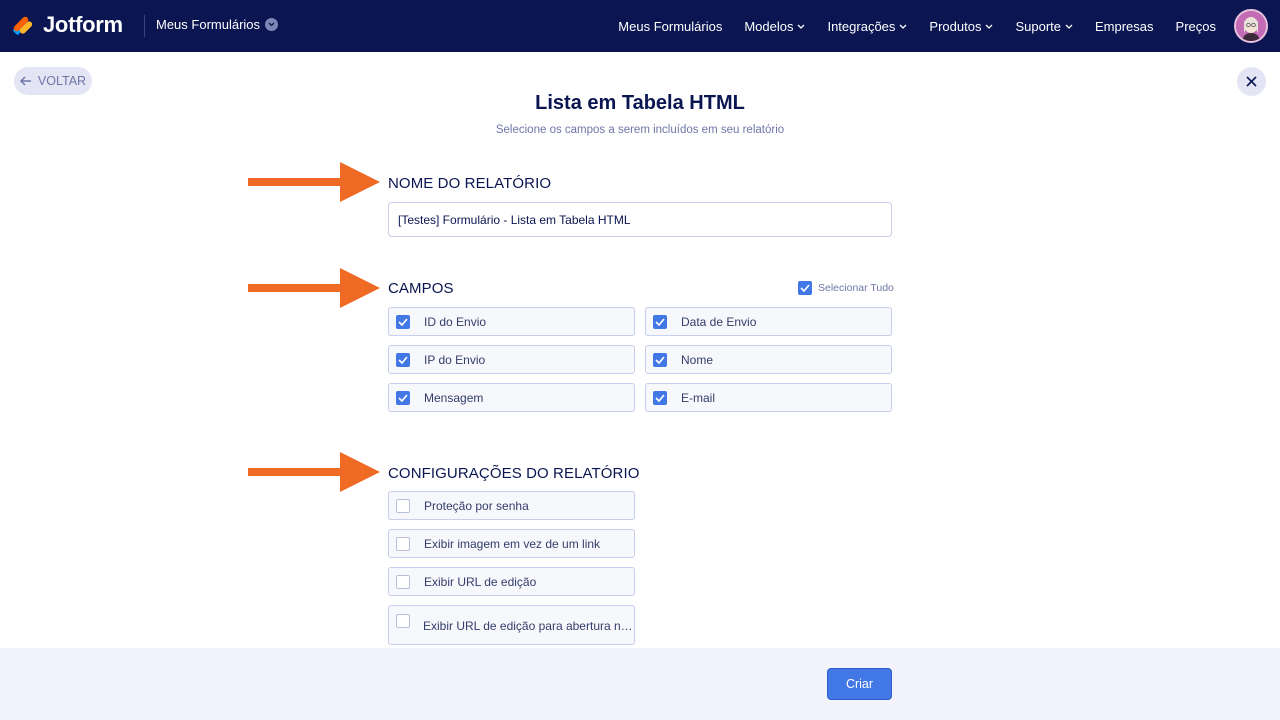  Describe the element at coordinates (697, 359) in the screenshot. I see `field-option-label: Nome` at that location.